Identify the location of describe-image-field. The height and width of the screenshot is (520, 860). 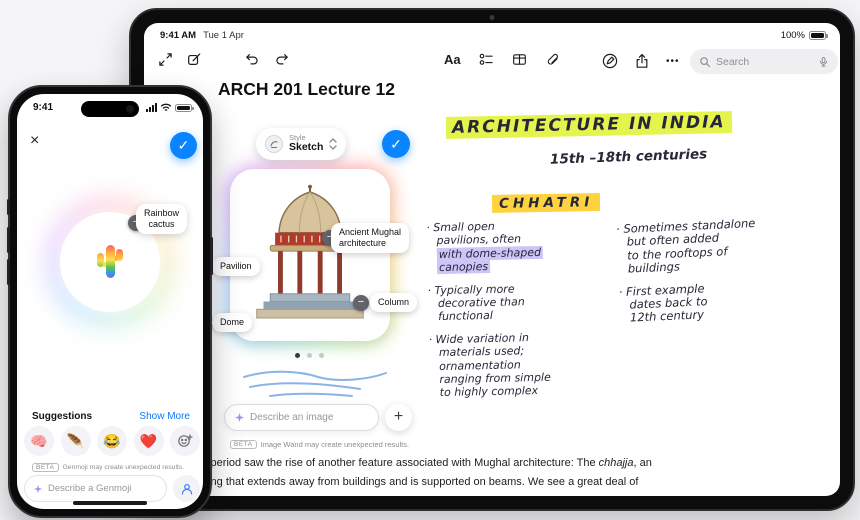
(301, 417).